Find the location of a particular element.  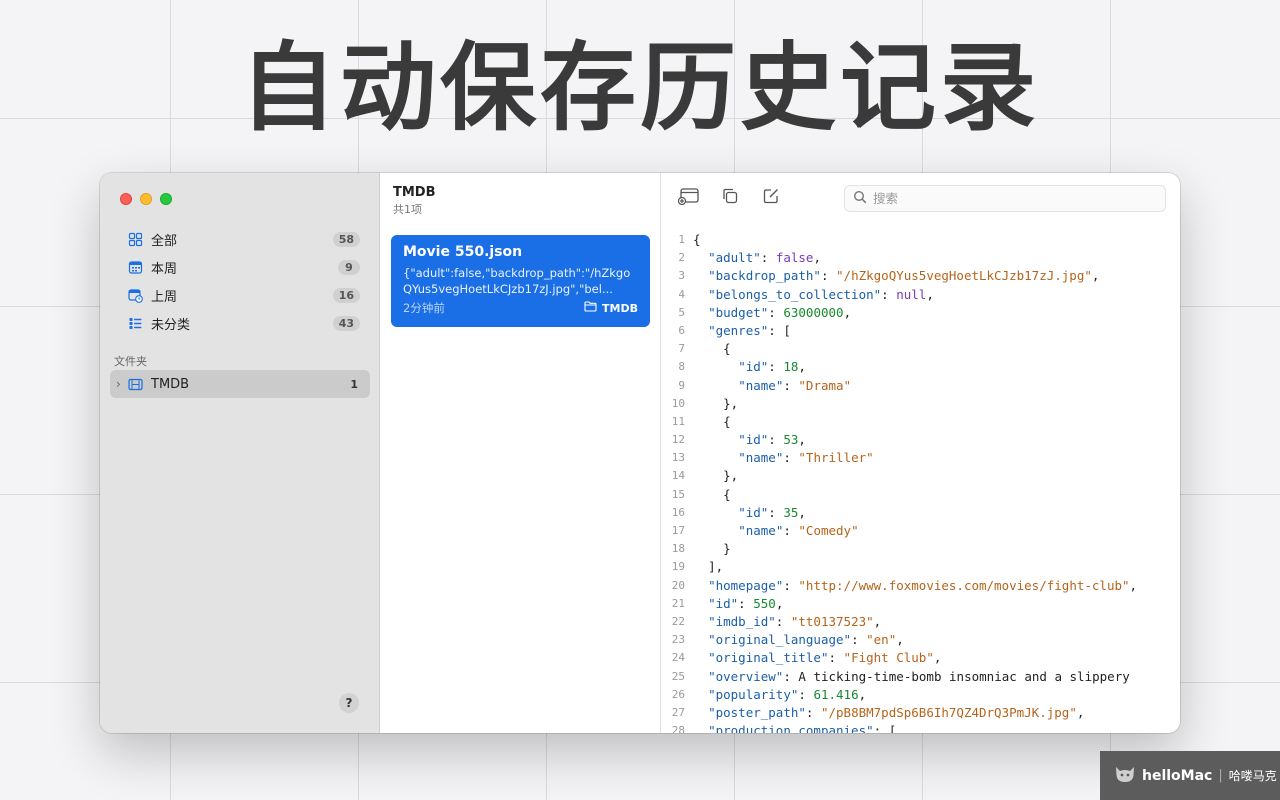

sidebar-folder-tmdb: › TMDB 1 is located at coordinates (240, 384).